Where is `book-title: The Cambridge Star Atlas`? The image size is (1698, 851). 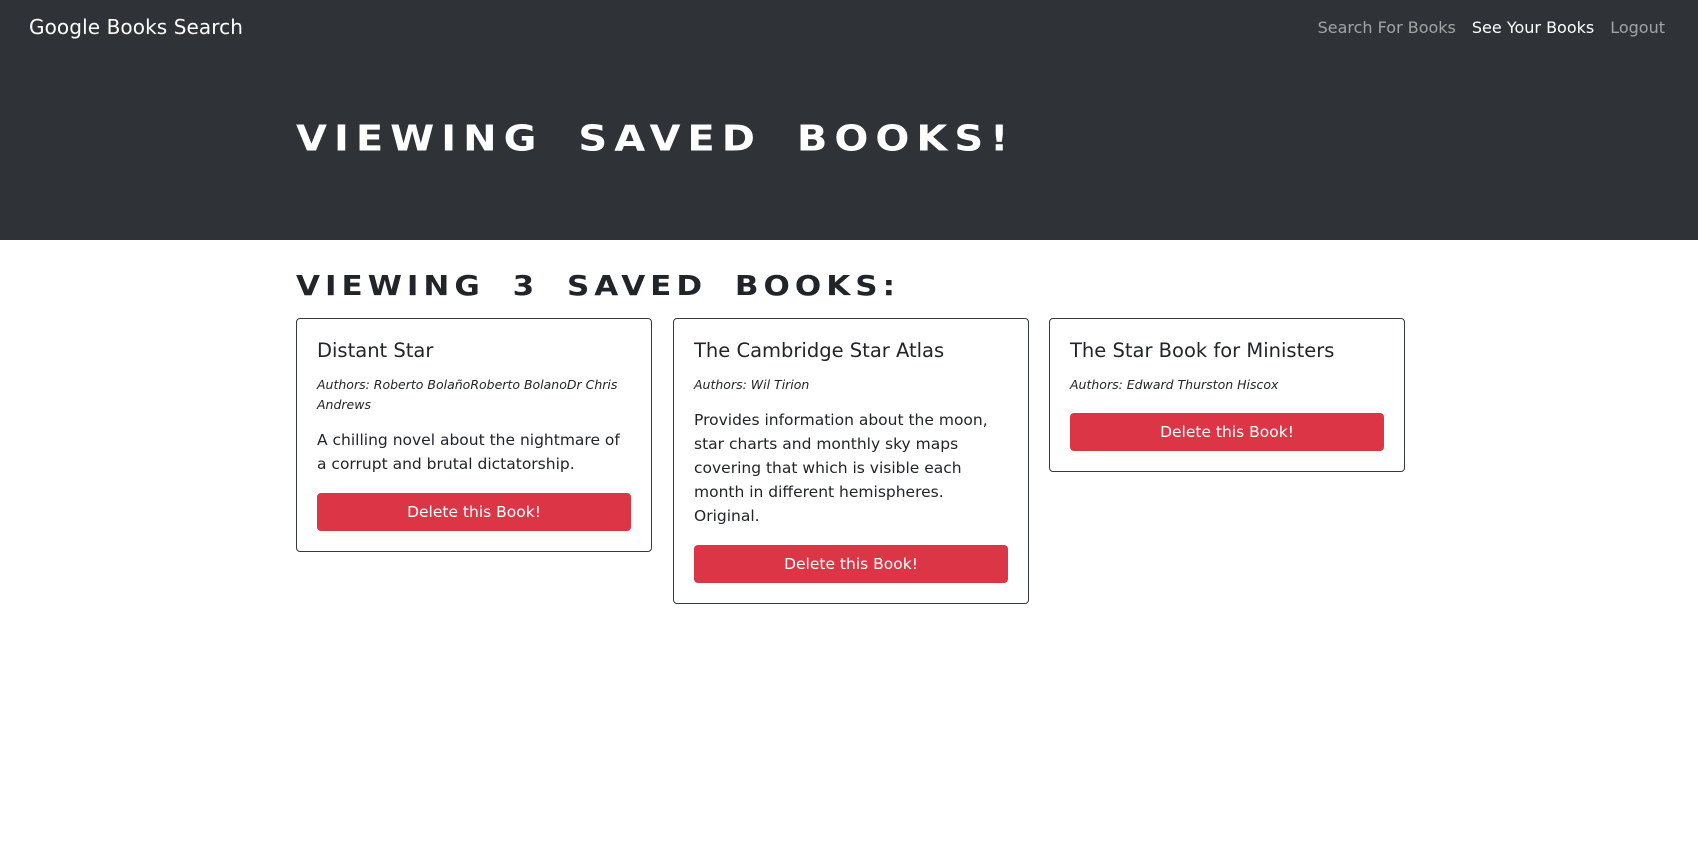 book-title: The Cambridge Star Atlas is located at coordinates (819, 350).